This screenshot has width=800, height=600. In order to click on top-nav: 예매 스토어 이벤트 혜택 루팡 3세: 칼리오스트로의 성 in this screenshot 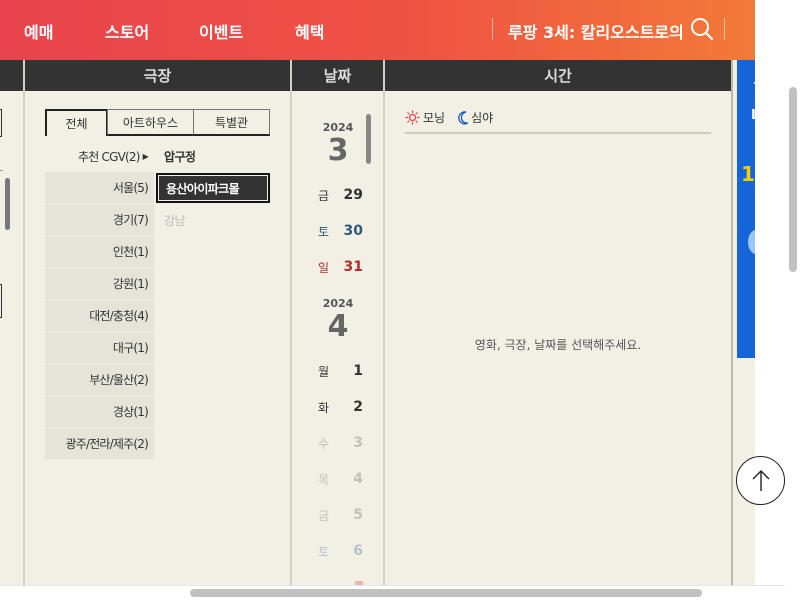, I will do `click(377, 30)`.